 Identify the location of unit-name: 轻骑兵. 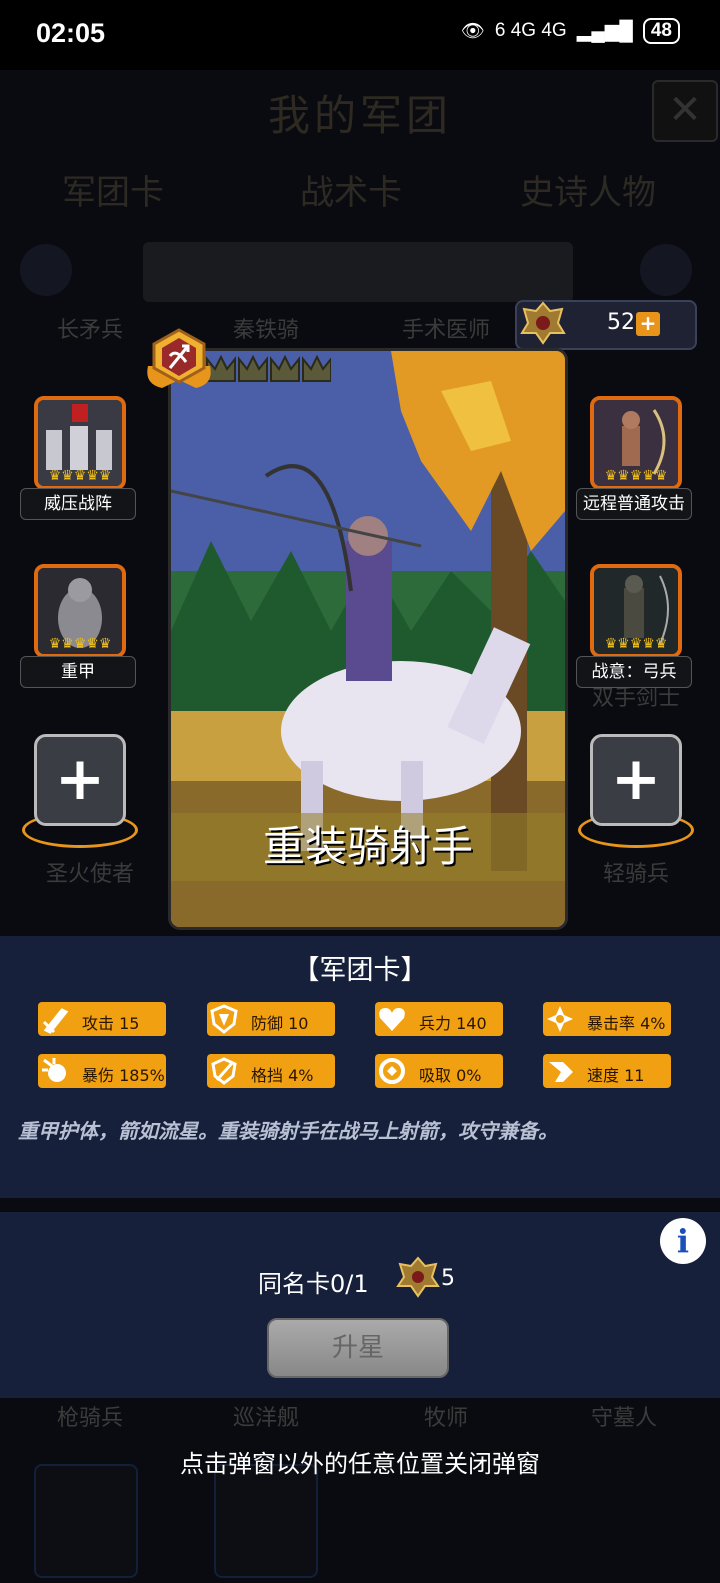
(635, 874).